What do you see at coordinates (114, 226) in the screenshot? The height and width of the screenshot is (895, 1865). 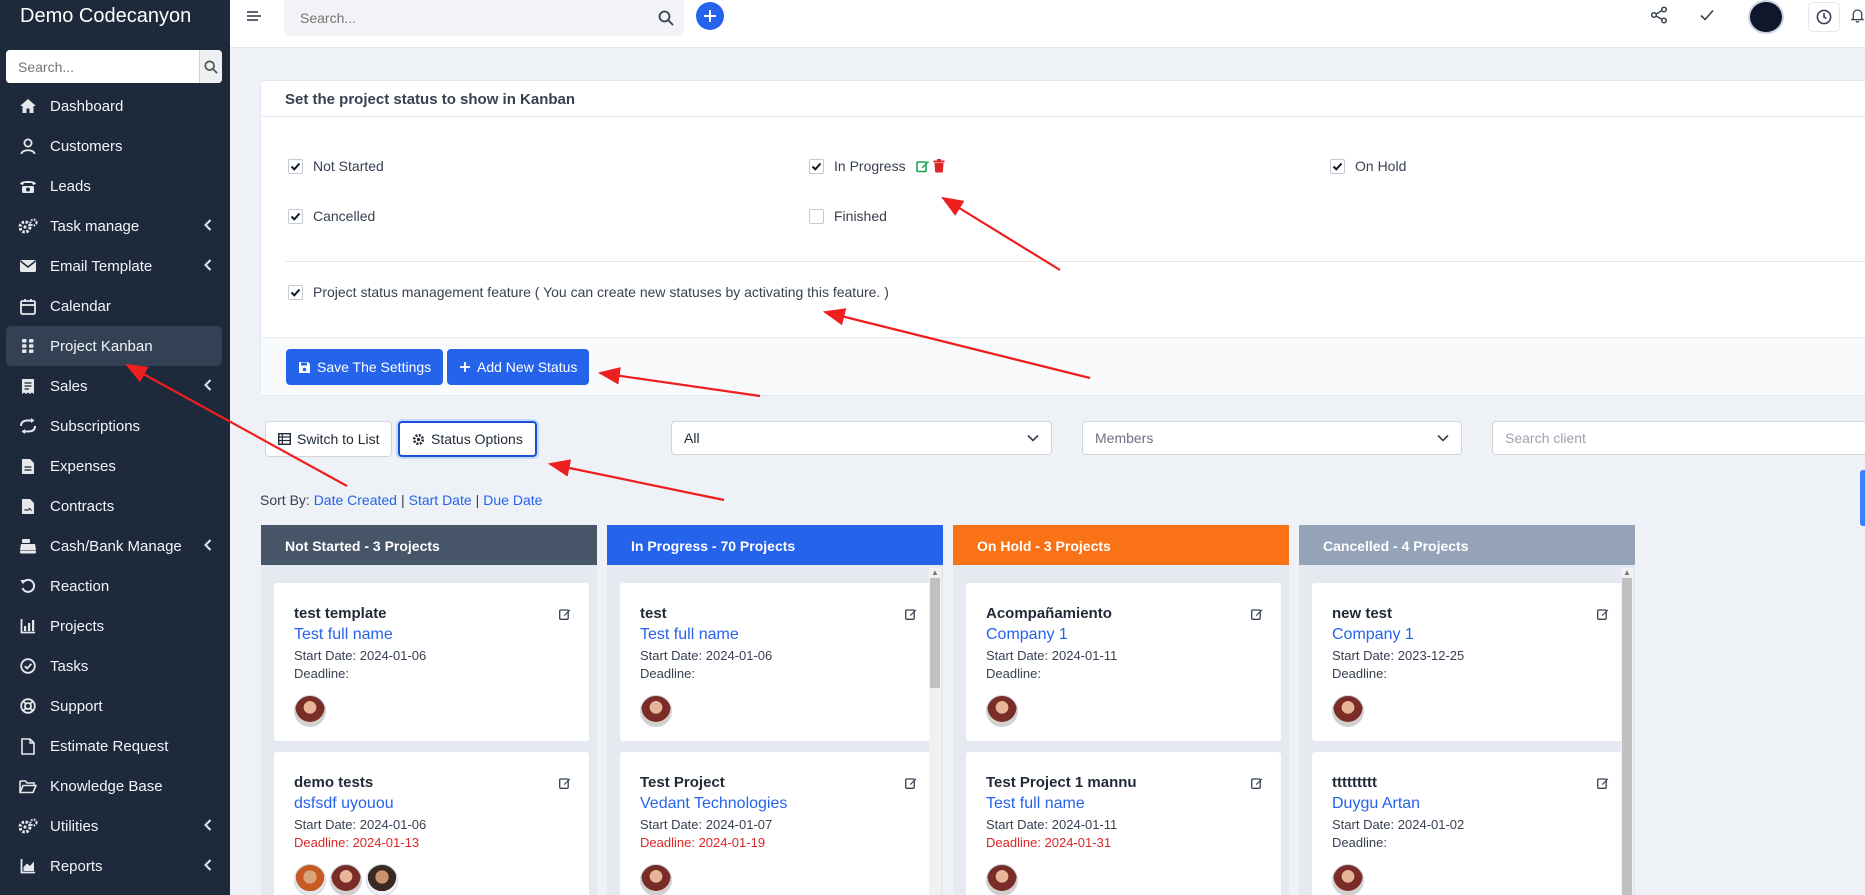 I see `sidebar-item-task-manage: Task manage` at bounding box center [114, 226].